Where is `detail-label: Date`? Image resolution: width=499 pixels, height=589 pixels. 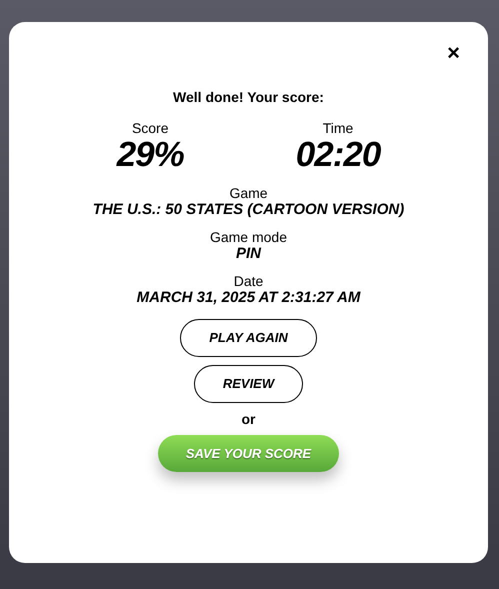 detail-label: Date is located at coordinates (249, 281).